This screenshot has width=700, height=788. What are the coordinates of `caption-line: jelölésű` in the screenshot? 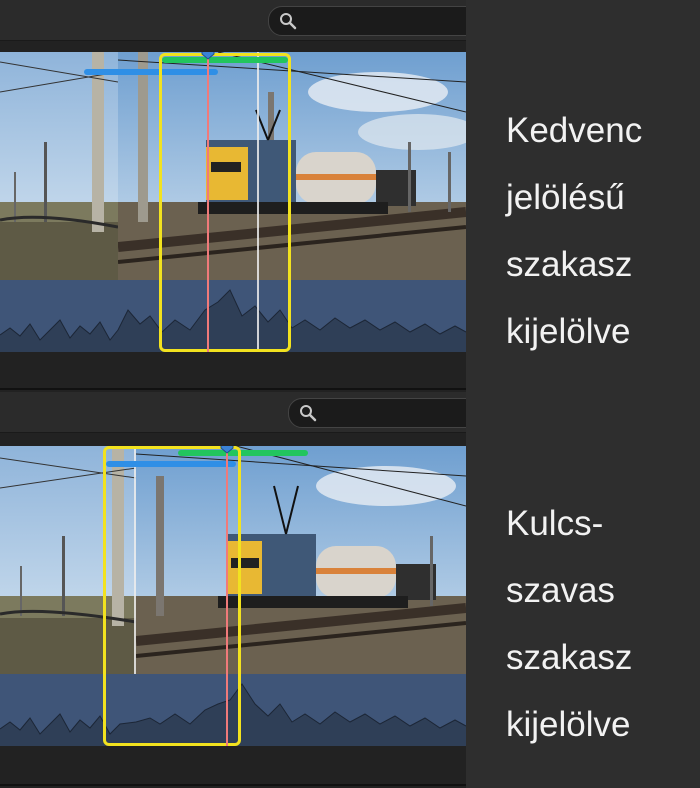 It's located at (565, 197).